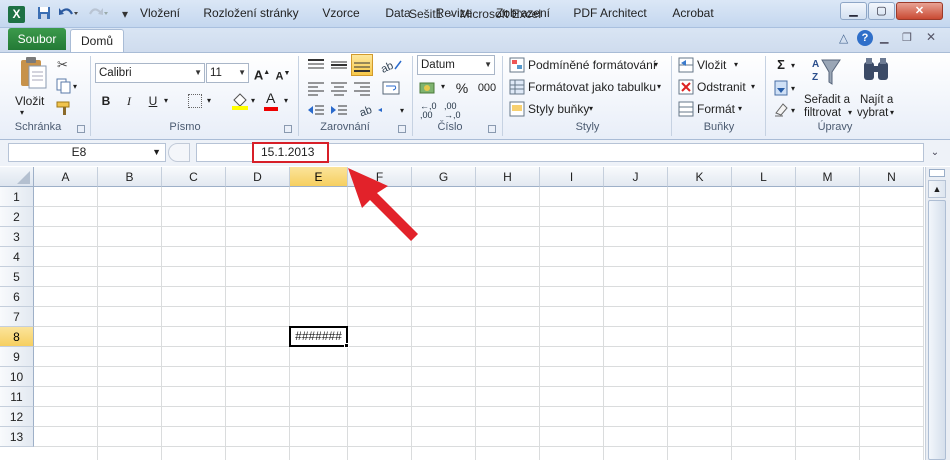  What do you see at coordinates (17, 217) in the screenshot?
I see `row-header-2: 2` at bounding box center [17, 217].